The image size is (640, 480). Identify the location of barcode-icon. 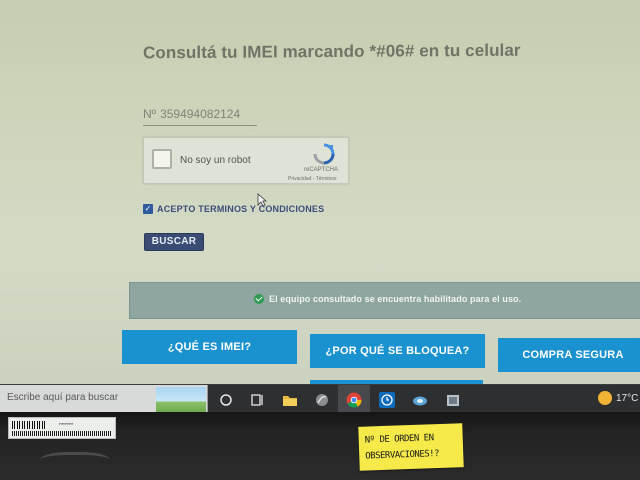
(29, 425).